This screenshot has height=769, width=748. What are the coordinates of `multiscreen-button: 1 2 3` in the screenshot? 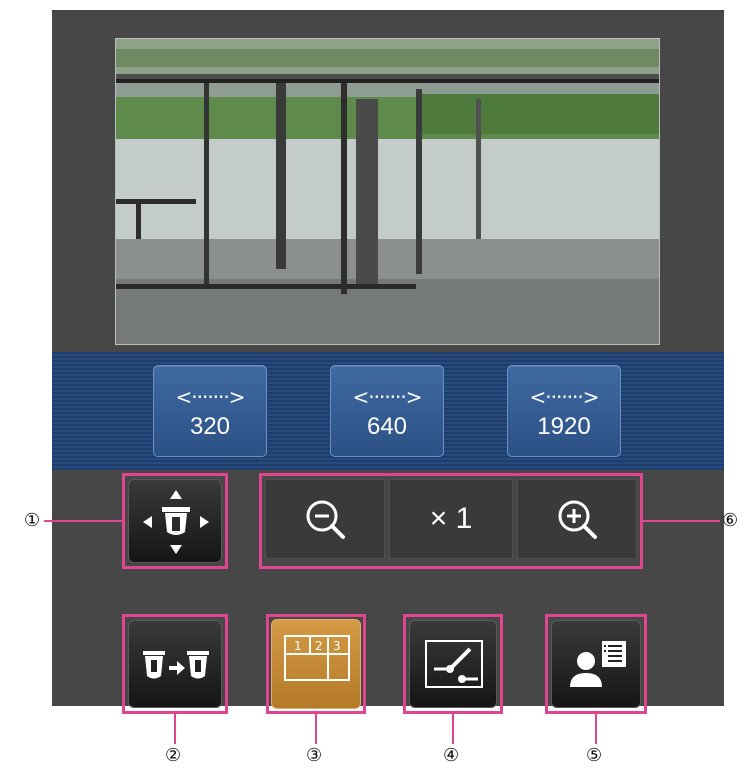 It's located at (316, 664).